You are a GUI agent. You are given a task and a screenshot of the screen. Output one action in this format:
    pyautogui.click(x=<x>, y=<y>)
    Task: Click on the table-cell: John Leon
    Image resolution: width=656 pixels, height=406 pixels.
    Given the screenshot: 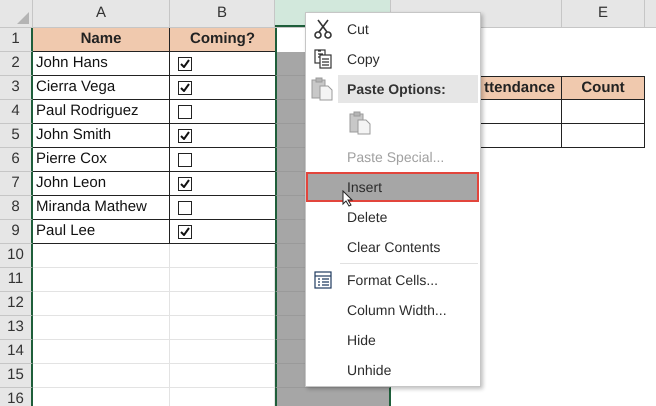 What is the action you would take?
    pyautogui.click(x=101, y=184)
    